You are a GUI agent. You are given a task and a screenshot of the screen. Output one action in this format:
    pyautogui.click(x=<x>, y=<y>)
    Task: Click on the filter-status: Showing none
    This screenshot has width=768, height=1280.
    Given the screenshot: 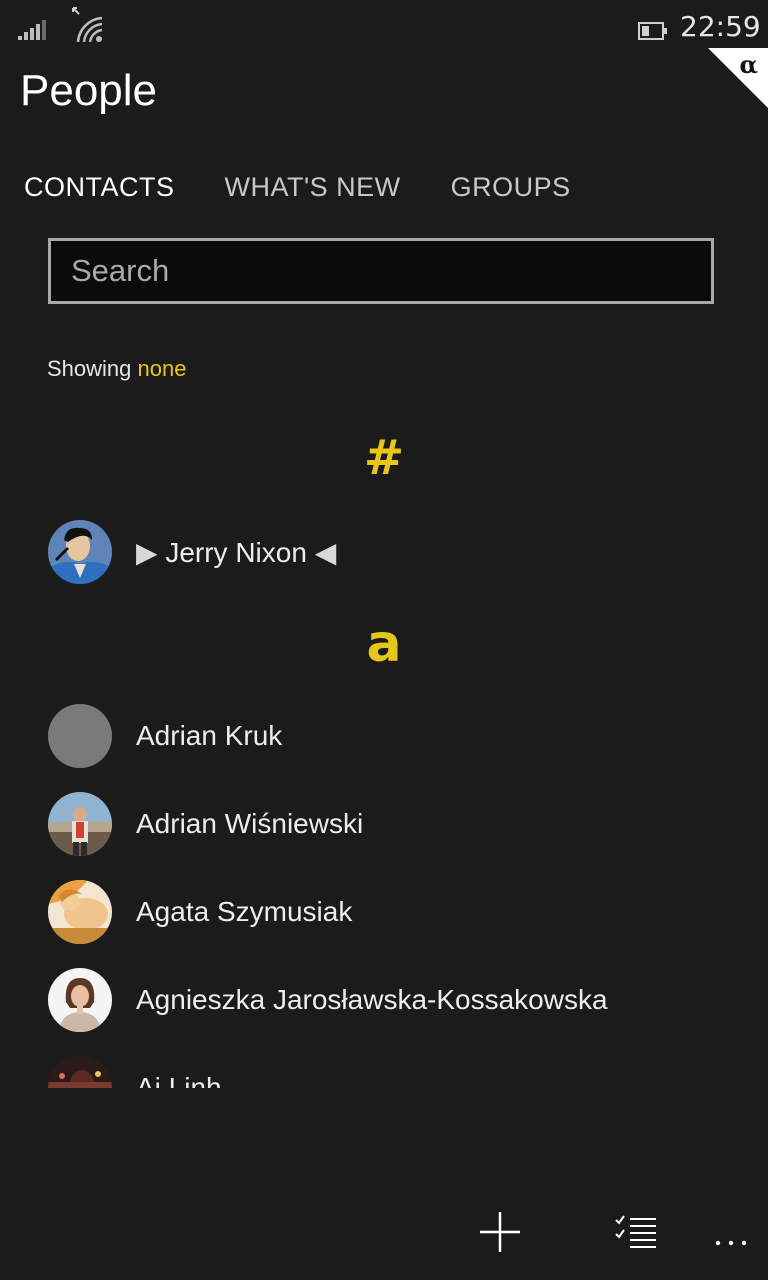 What is the action you would take?
    pyautogui.click(x=116, y=369)
    